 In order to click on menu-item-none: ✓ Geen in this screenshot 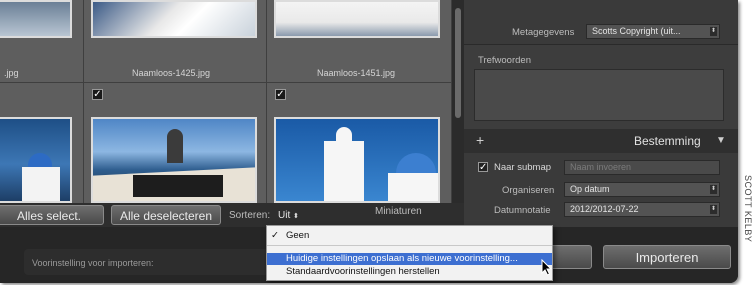, I will do `click(409, 236)`.